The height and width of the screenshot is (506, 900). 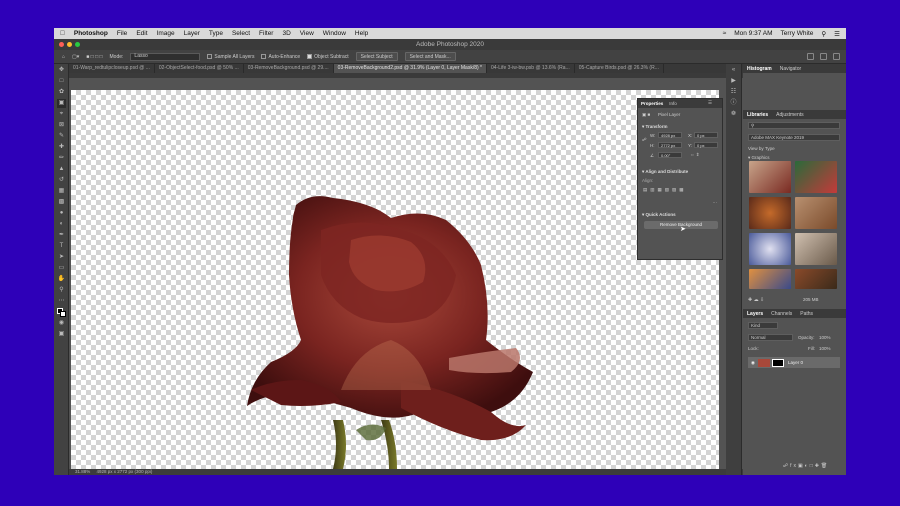 I want to click on layer-actions-icons: ☍fx▣◐□✚🗑, so click(x=806, y=466).